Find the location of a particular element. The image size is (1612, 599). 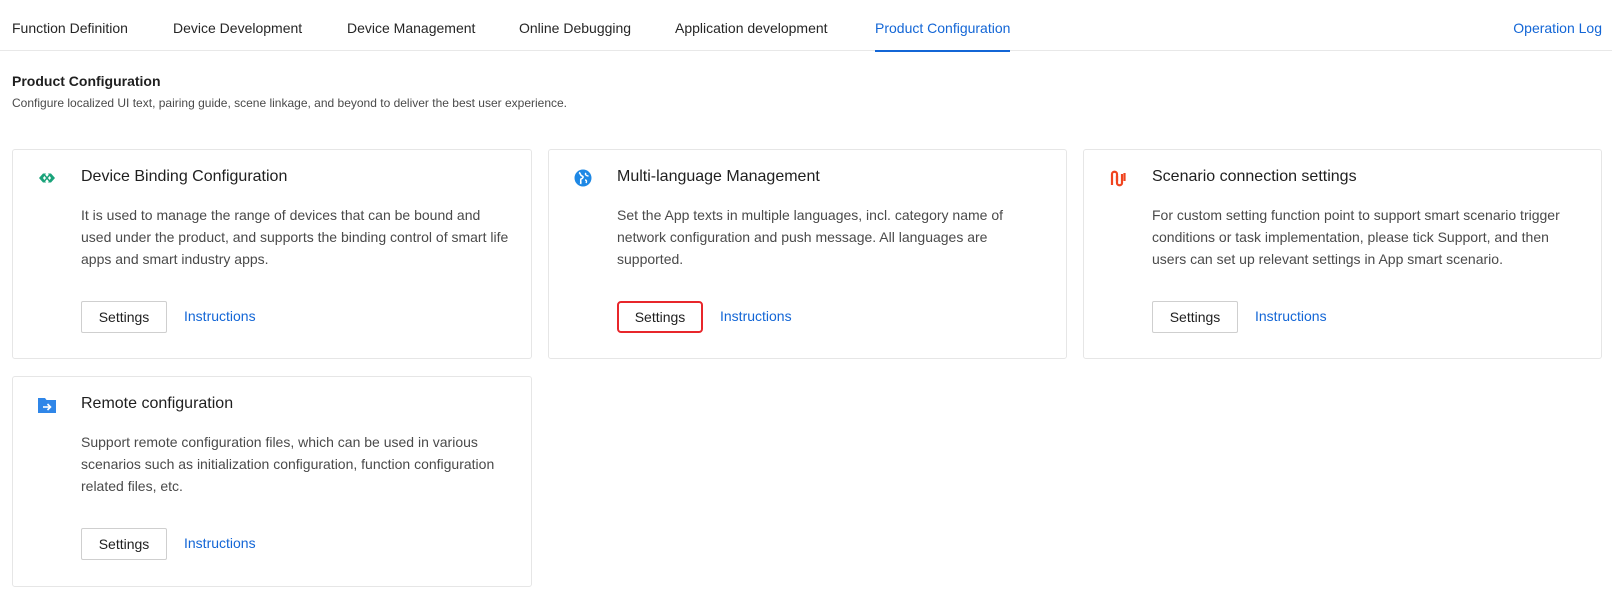

tab-application-development: Application development is located at coordinates (751, 35).